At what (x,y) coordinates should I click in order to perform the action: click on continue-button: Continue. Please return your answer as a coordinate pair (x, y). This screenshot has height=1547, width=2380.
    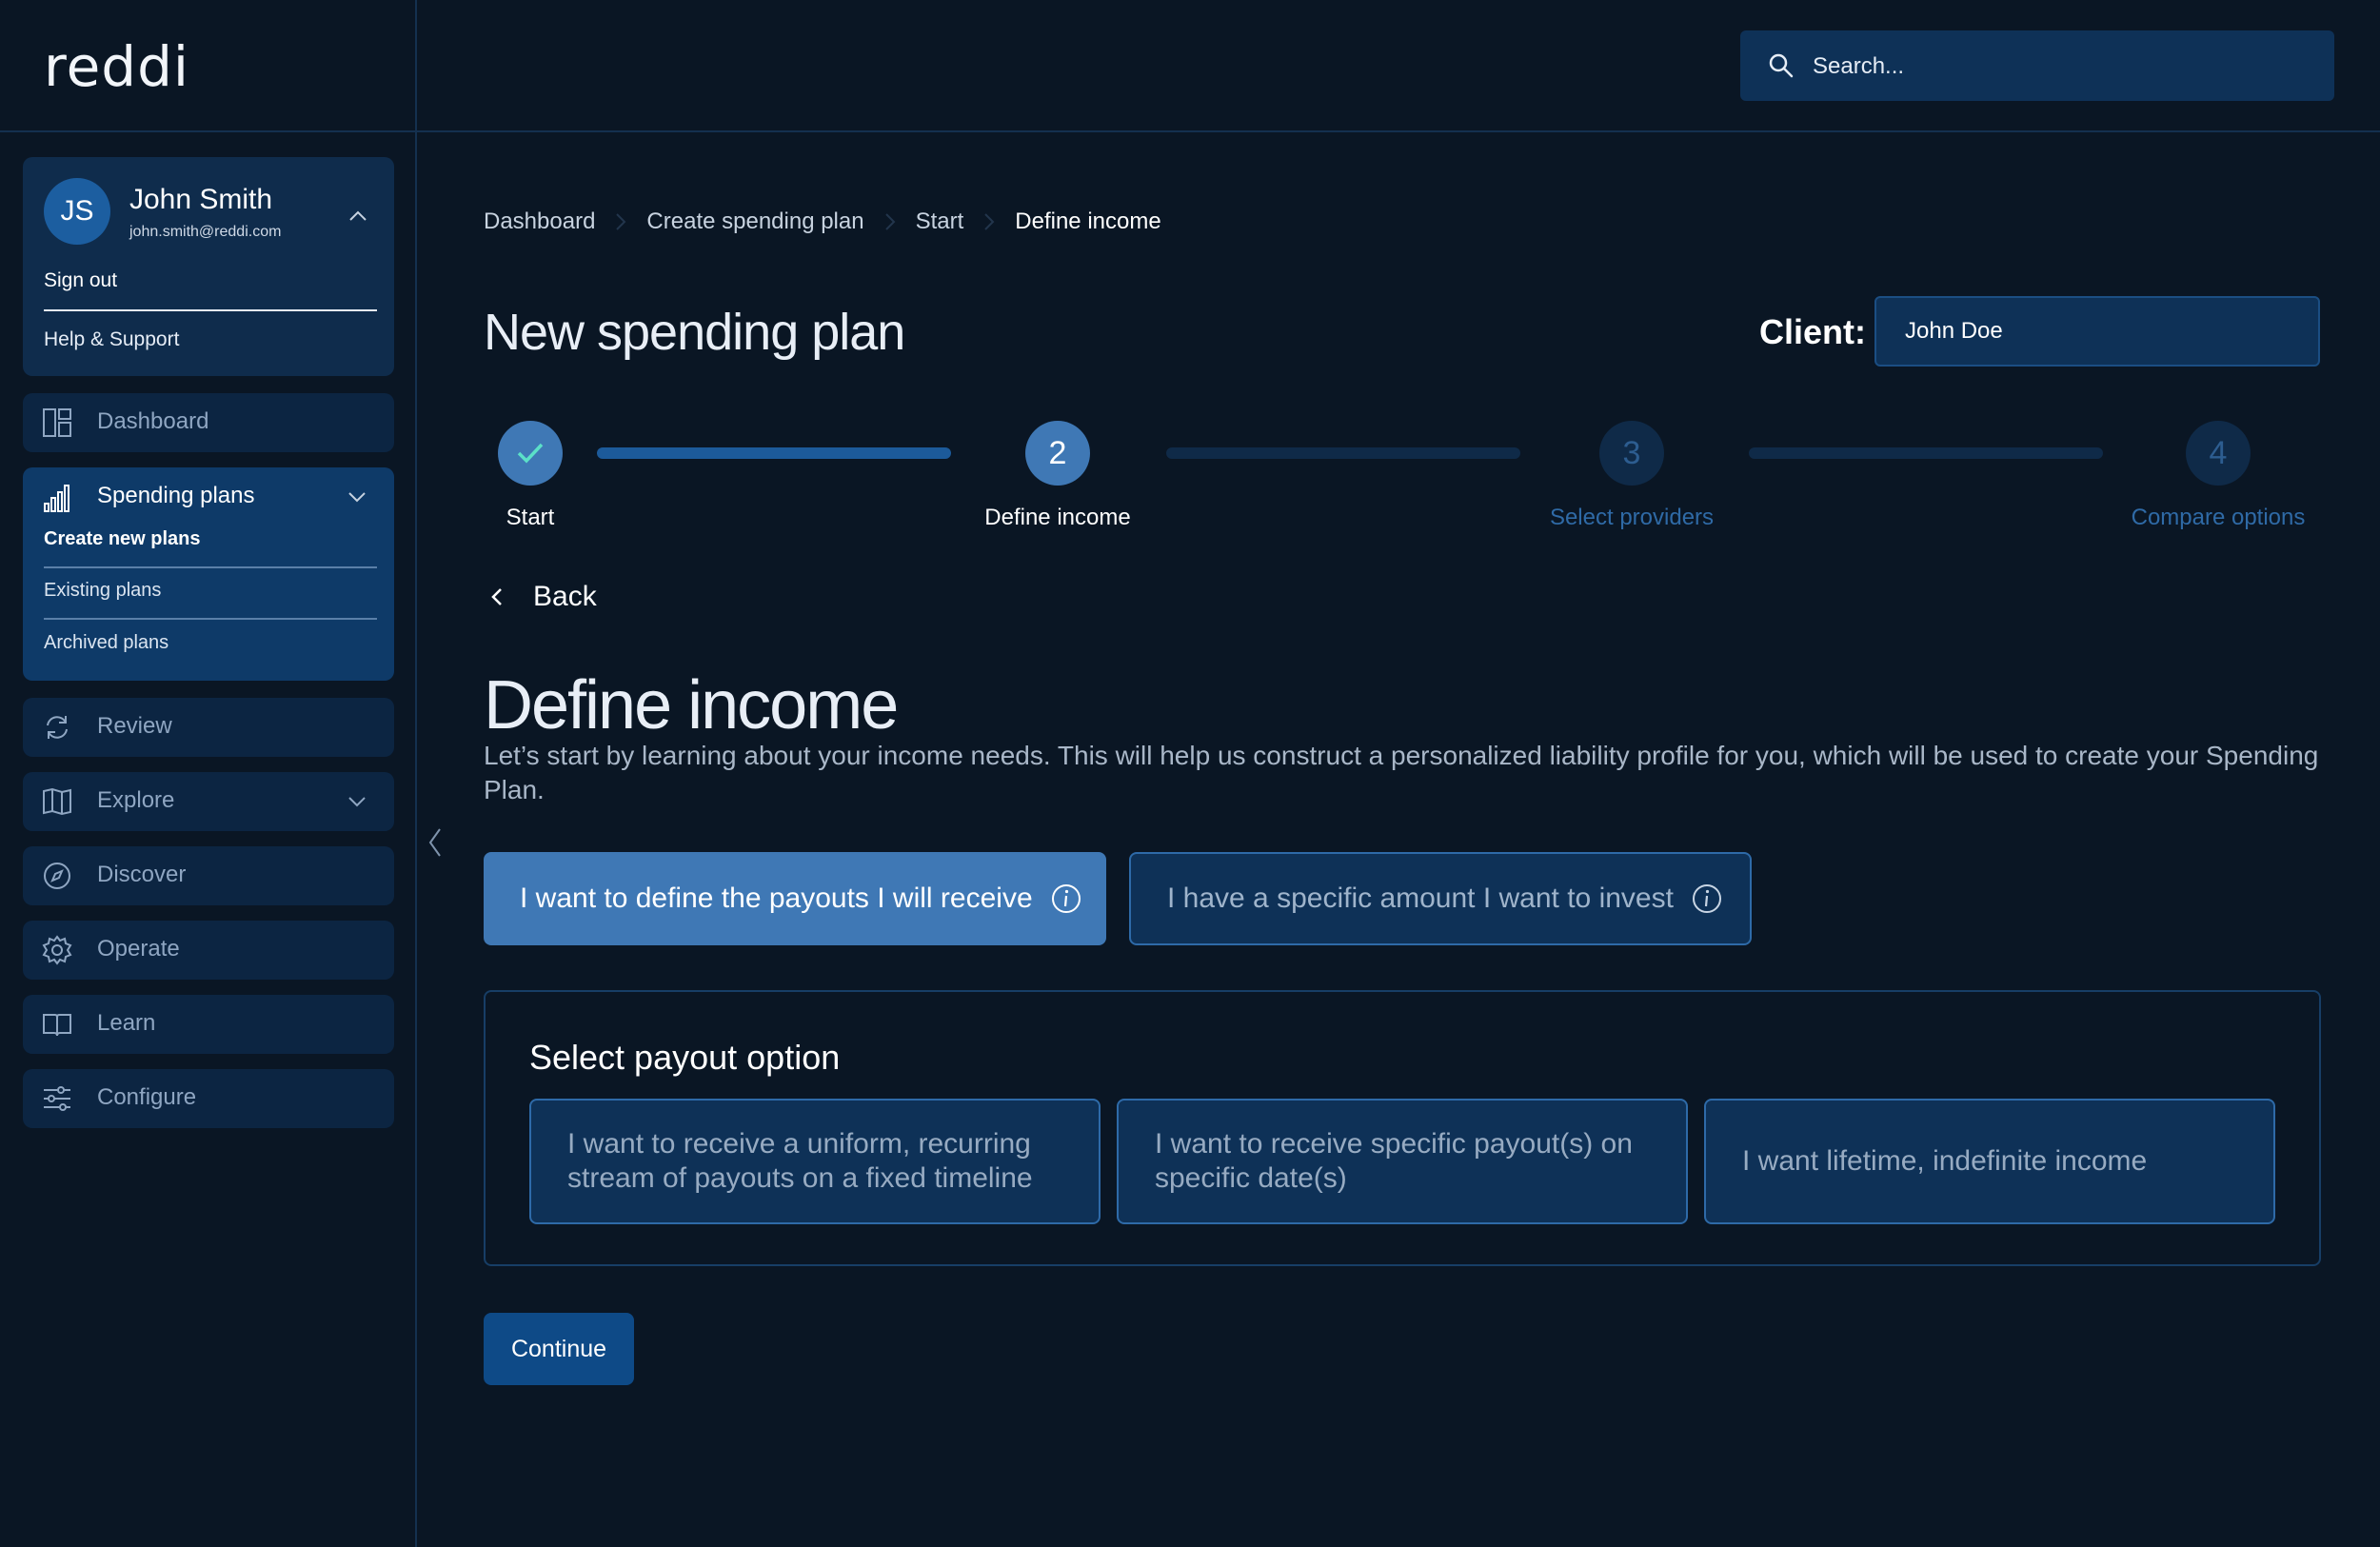
    Looking at the image, I should click on (559, 1349).